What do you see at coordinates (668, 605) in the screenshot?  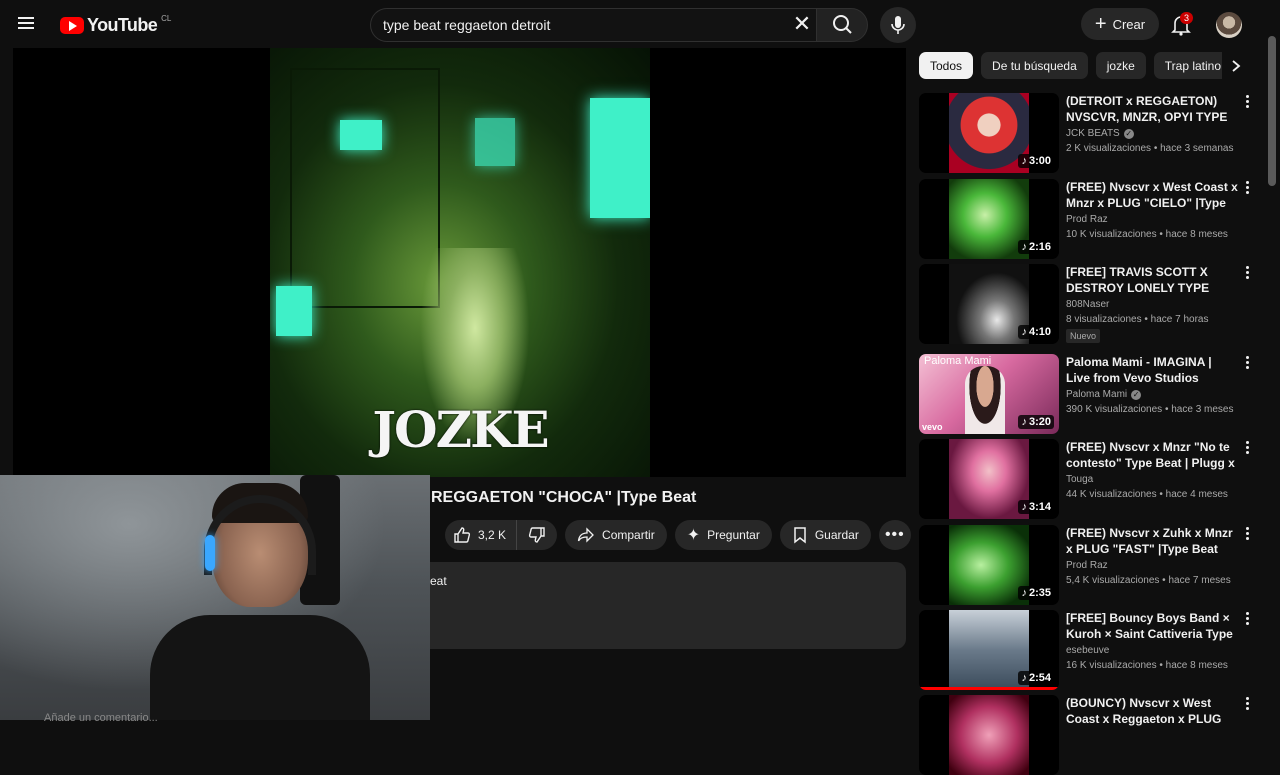 I see `description-box: eat` at bounding box center [668, 605].